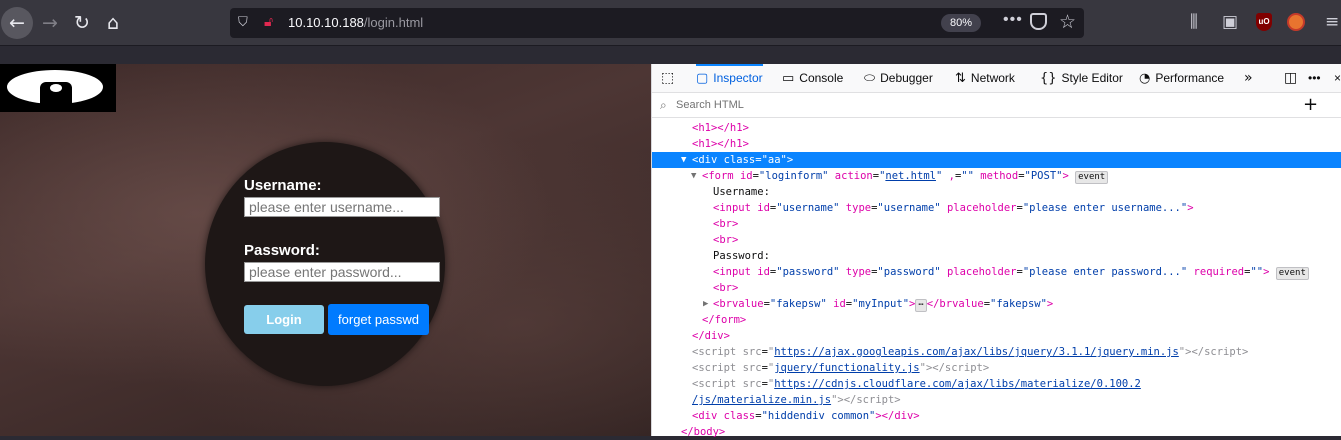 The width and height of the screenshot is (1341, 440). What do you see at coordinates (992, 78) in the screenshot?
I see `tab-network-label: Network` at bounding box center [992, 78].